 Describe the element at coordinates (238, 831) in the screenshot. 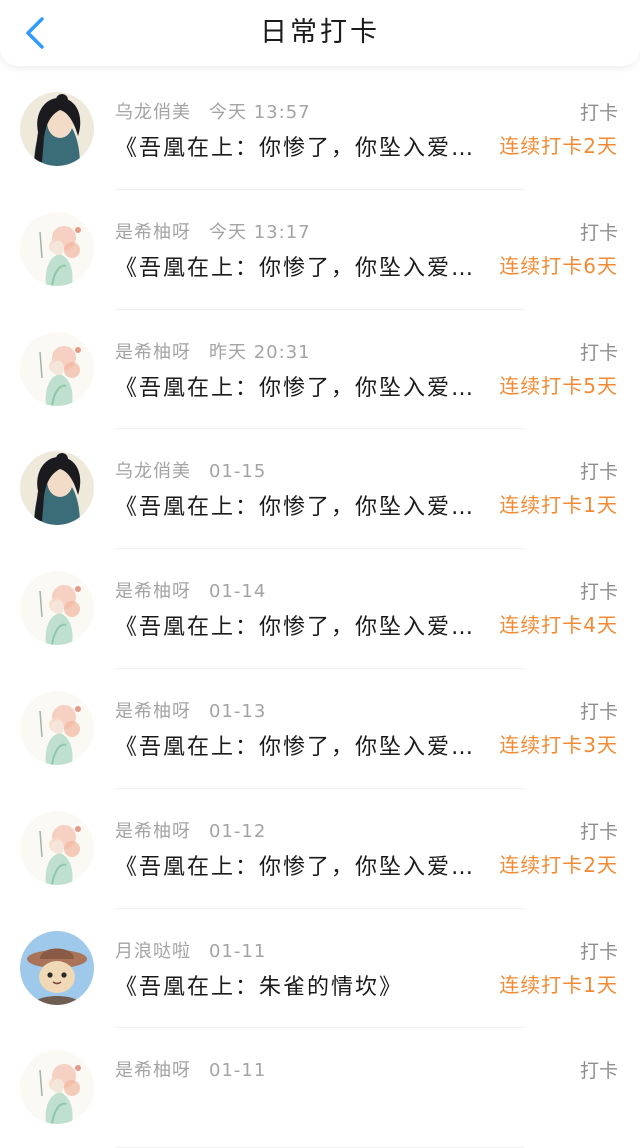

I see `timestamp: 01-12` at that location.